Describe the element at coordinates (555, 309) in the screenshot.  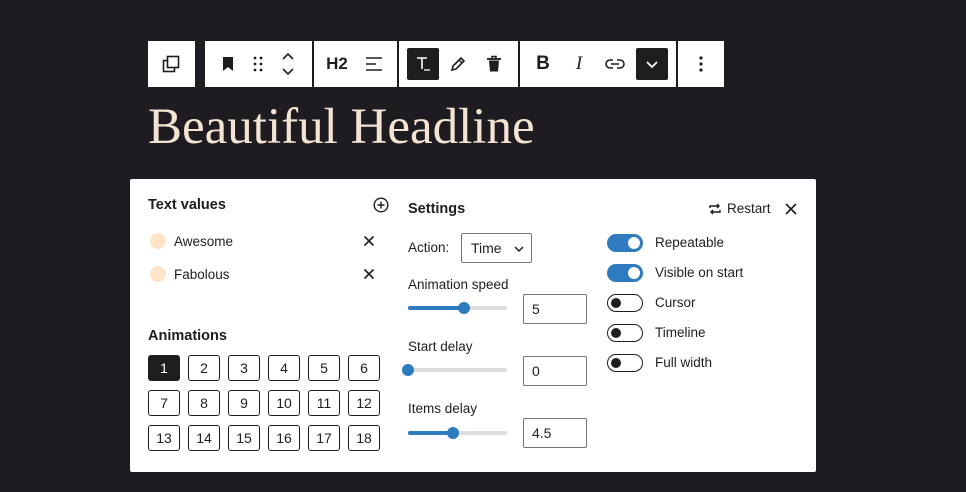
I see `animation-speed-input: 5` at that location.